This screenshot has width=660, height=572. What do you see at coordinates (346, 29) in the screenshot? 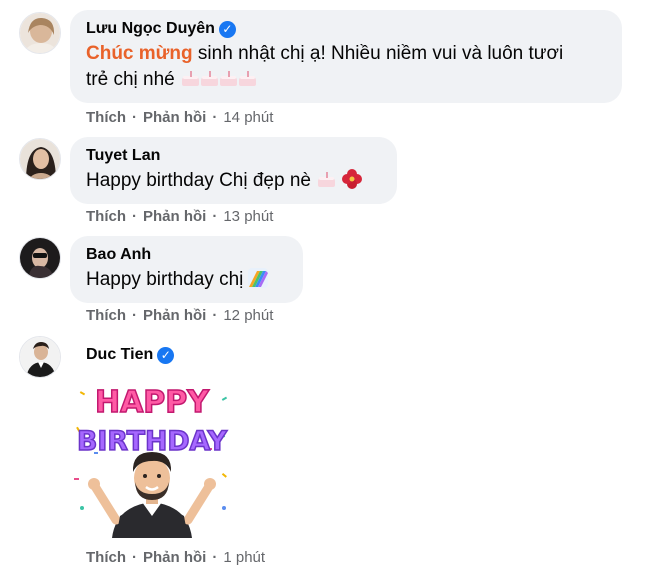
I see `author-name: Lưu Ngọc Duyên ✓` at bounding box center [346, 29].